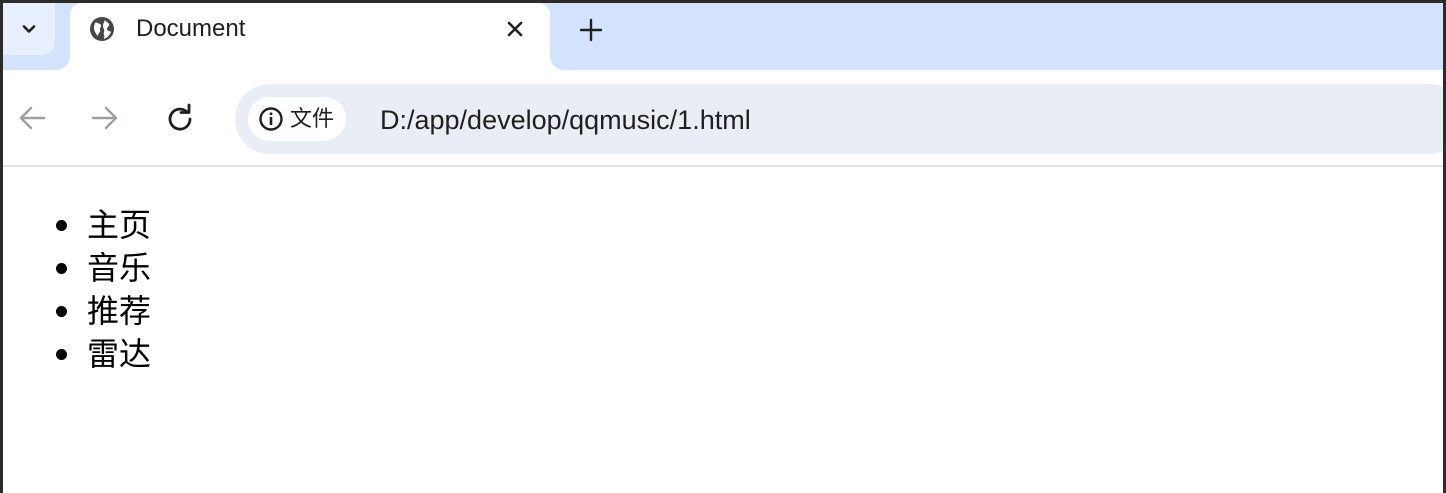 The image size is (1446, 493). I want to click on list-item-label: 雷达, so click(119, 354).